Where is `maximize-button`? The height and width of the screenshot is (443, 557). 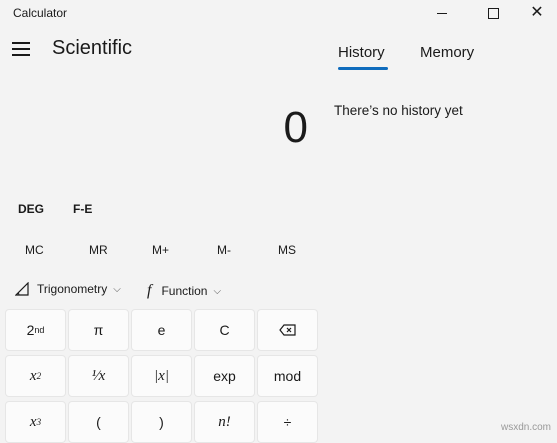
maximize-button is located at coordinates (493, 13).